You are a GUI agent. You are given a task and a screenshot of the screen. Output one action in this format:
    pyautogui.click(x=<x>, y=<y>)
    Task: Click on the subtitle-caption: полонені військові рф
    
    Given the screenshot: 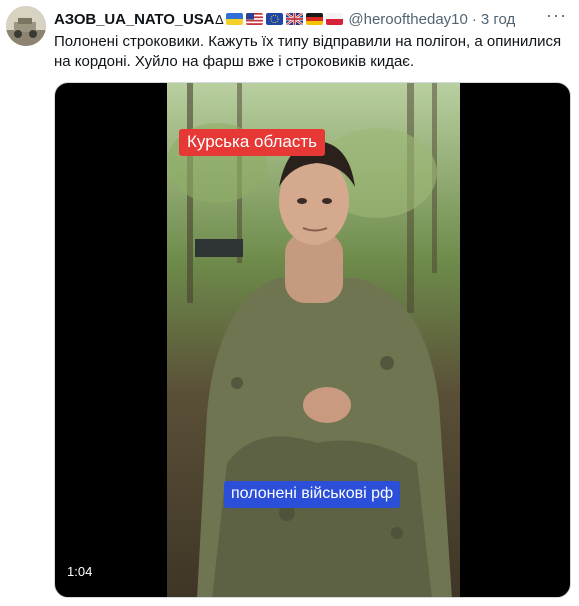 What is the action you would take?
    pyautogui.click(x=312, y=494)
    